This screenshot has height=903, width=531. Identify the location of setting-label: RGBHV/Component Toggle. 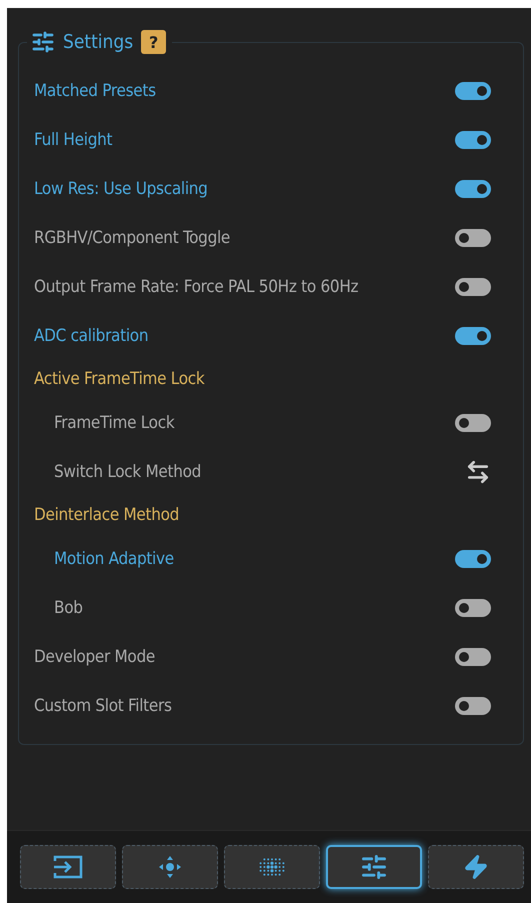
(132, 238).